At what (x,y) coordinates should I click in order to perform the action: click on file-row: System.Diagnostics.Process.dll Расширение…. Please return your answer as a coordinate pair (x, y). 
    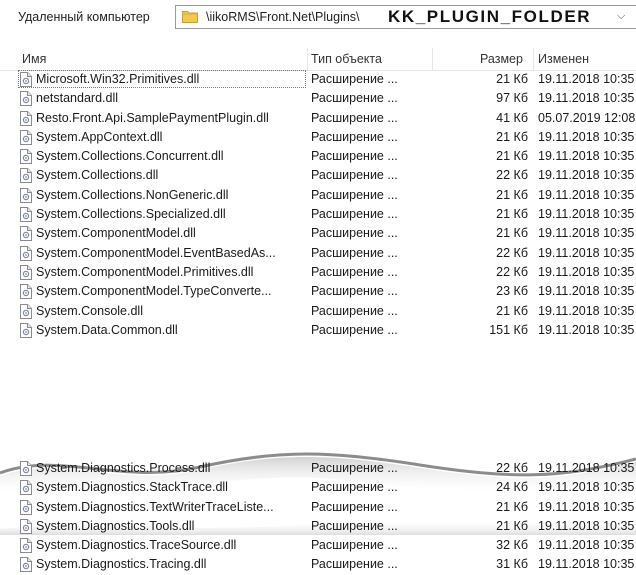
    Looking at the image, I should click on (318, 468).